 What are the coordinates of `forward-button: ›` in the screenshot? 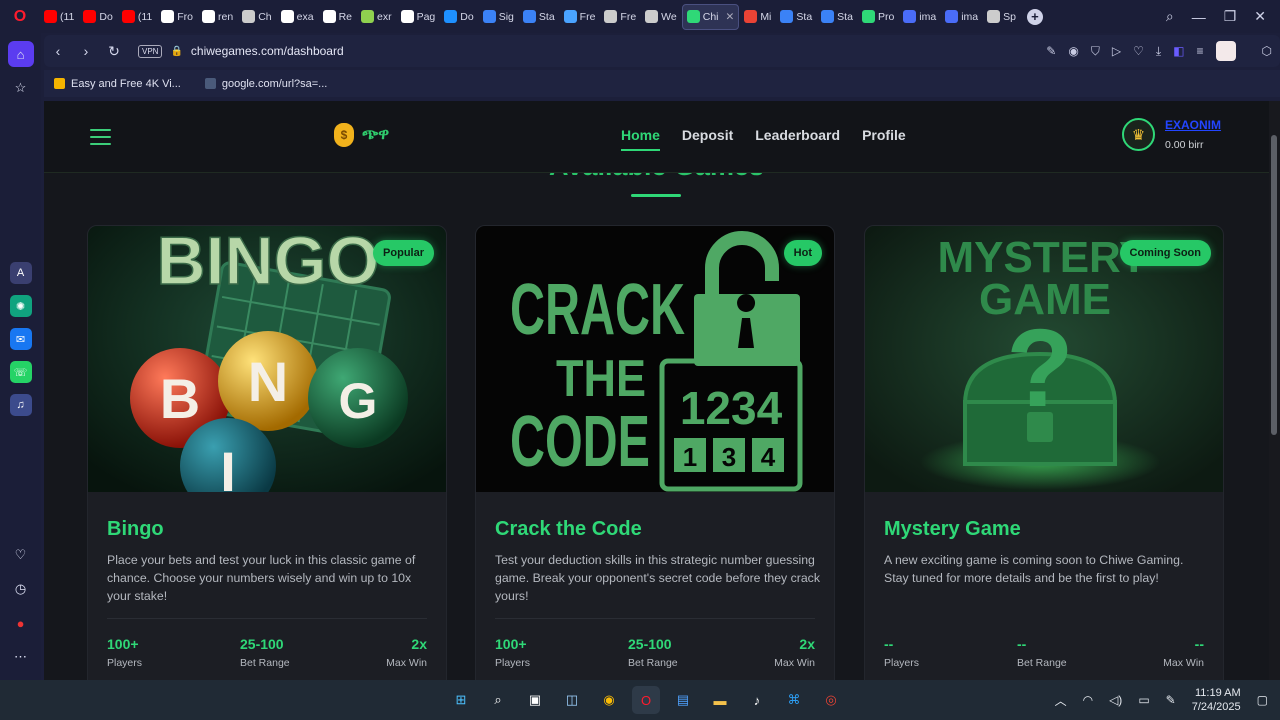 It's located at (86, 51).